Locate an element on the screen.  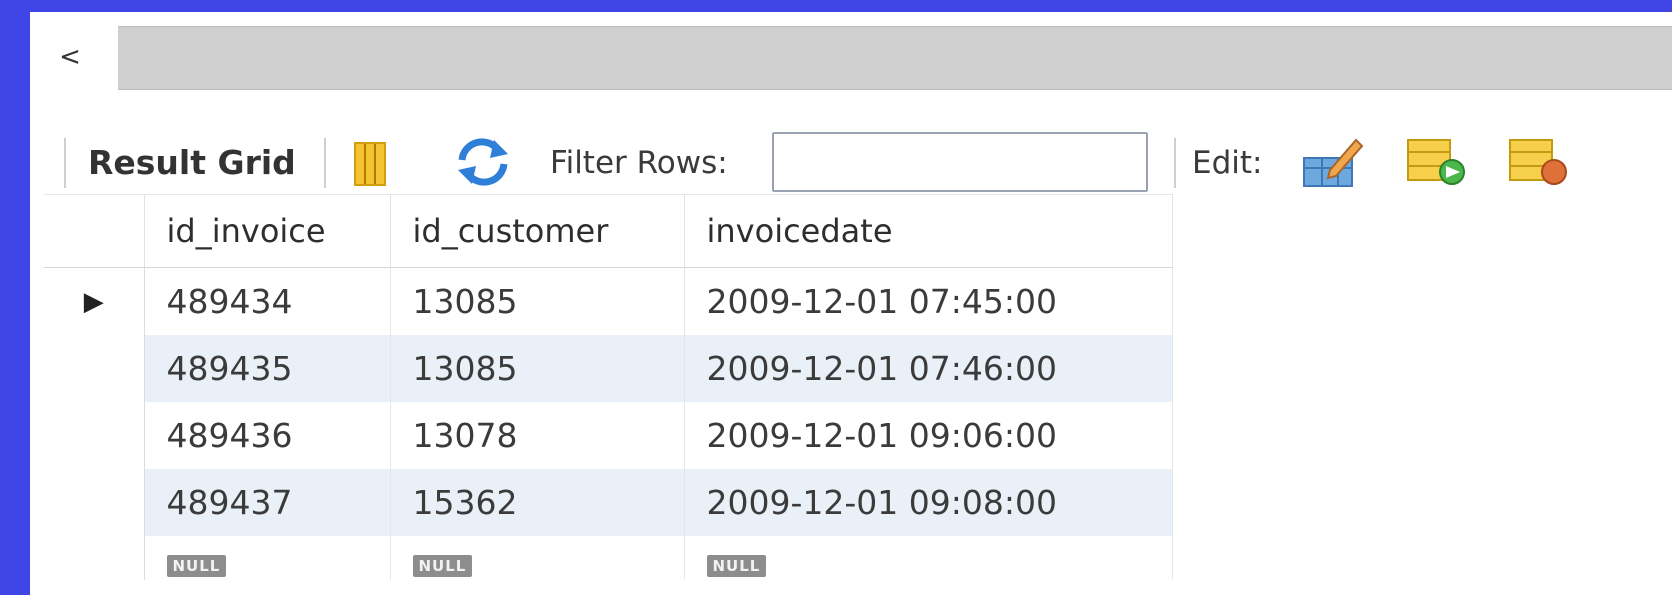
grid-layout-icon is located at coordinates (370, 164).